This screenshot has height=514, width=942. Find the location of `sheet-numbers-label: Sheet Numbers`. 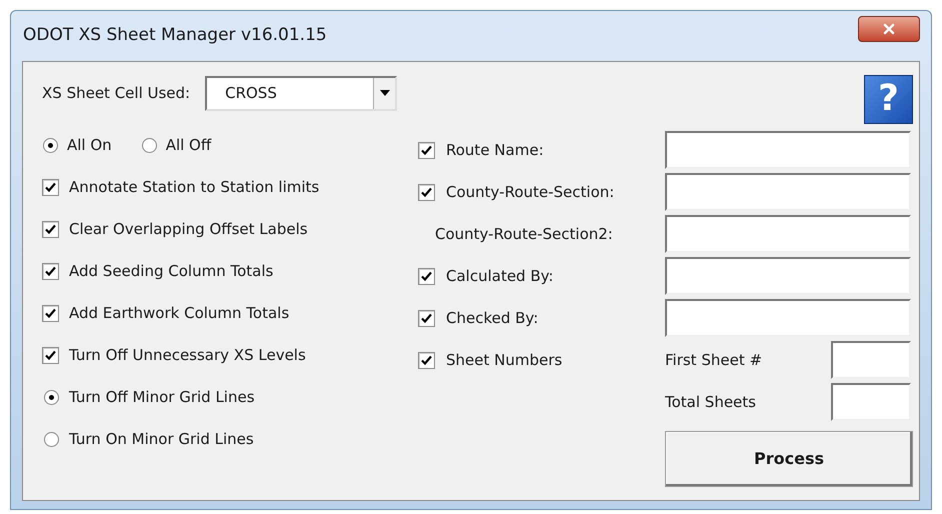

sheet-numbers-label: Sheet Numbers is located at coordinates (504, 360).